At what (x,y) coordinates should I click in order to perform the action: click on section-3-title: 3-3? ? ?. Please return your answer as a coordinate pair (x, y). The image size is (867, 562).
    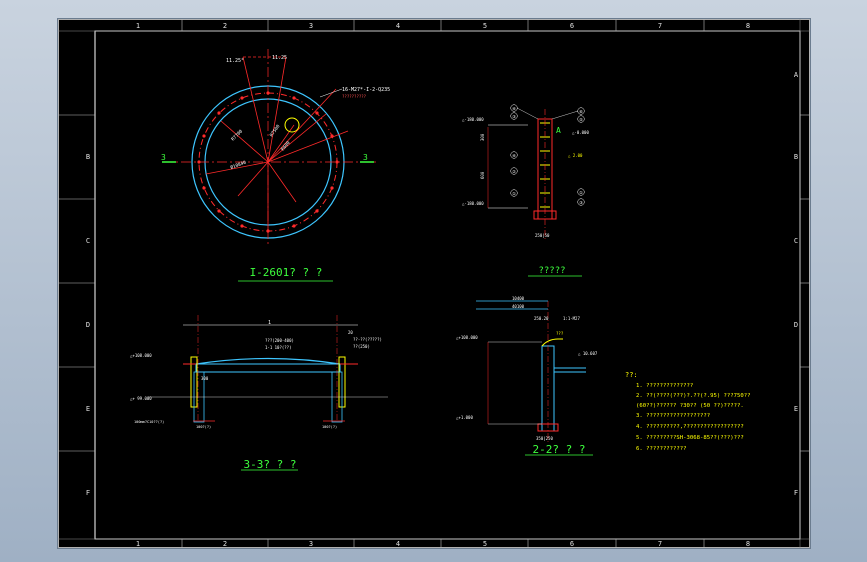
    Looking at the image, I should click on (270, 464).